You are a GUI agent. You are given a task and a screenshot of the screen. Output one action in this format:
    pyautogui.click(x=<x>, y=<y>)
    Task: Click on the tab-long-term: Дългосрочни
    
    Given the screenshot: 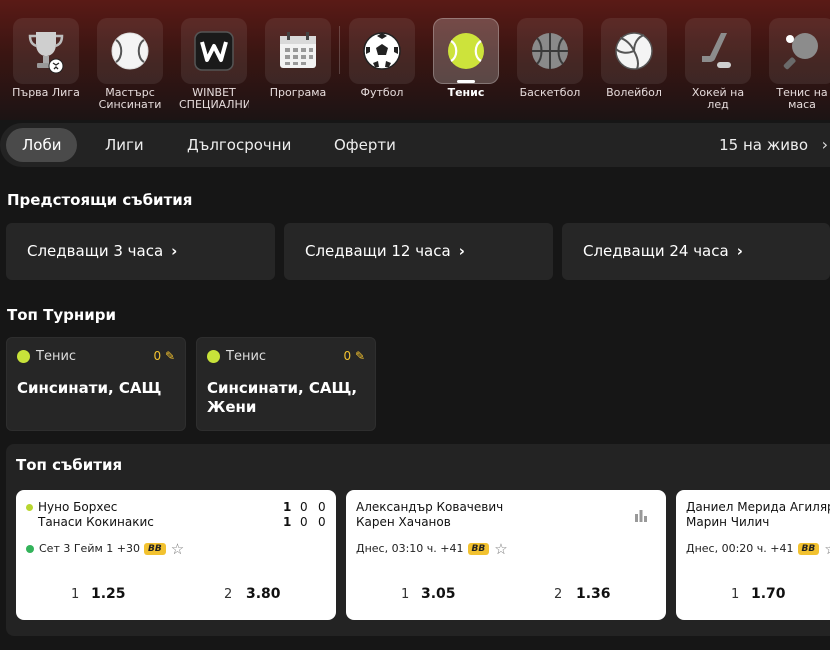 What is the action you would take?
    pyautogui.click(x=239, y=145)
    